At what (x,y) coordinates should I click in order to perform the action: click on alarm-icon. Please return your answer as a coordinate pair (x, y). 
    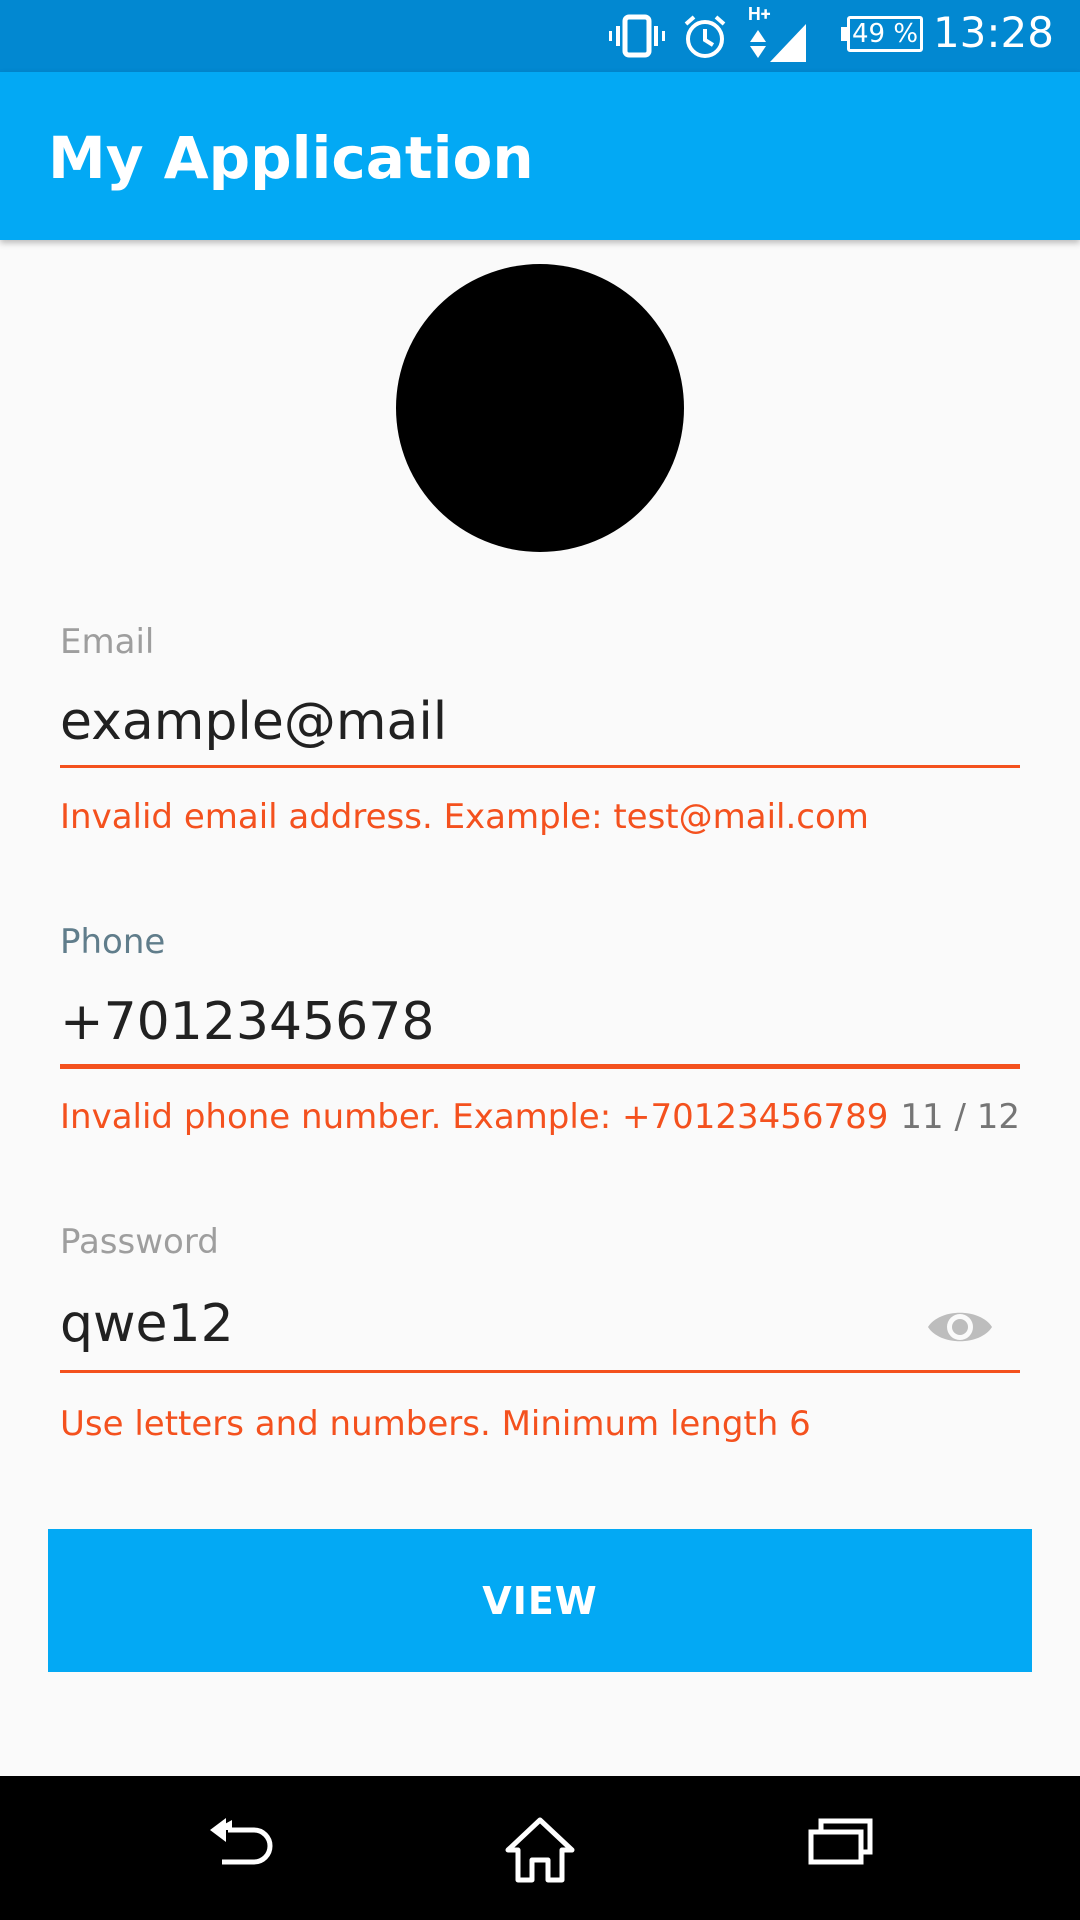
    Looking at the image, I should click on (705, 36).